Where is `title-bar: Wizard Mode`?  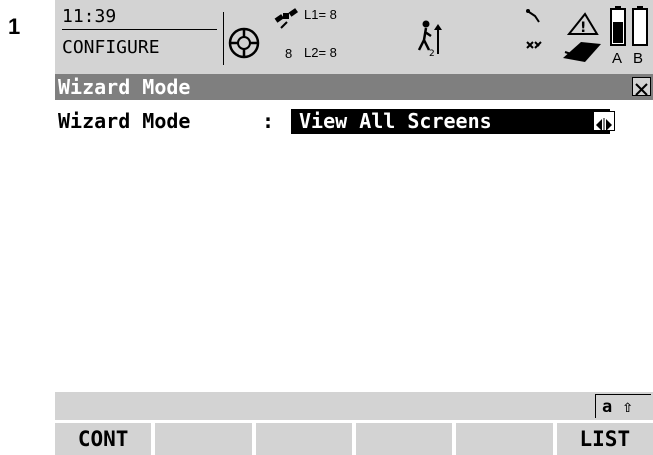 title-bar: Wizard Mode is located at coordinates (354, 87).